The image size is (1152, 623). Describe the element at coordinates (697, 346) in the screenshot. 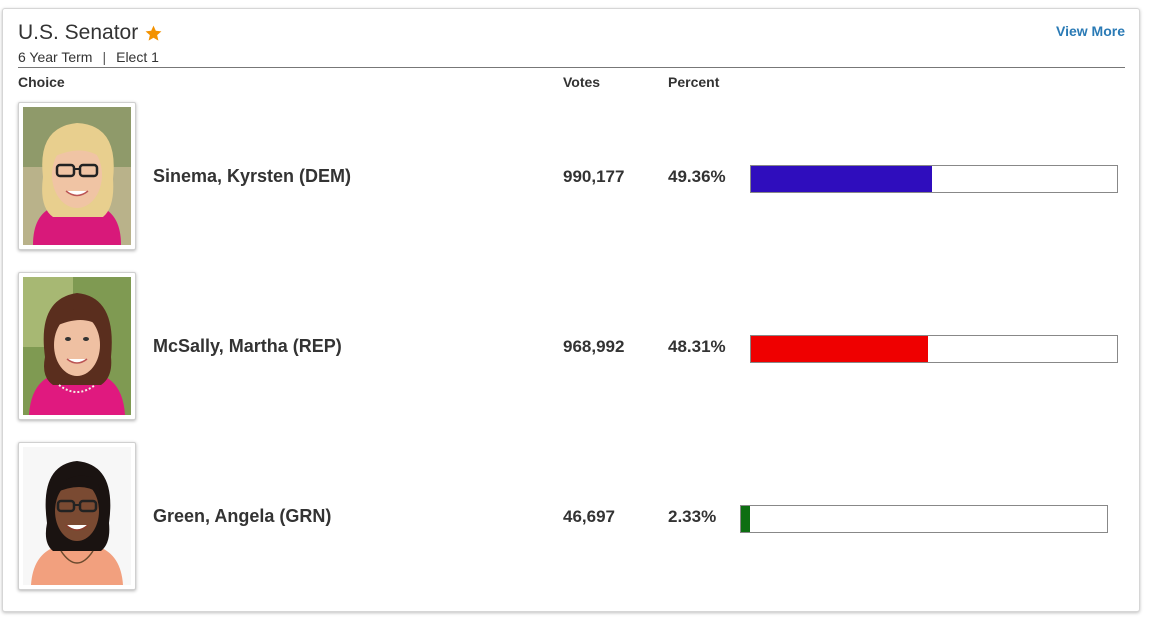

I see `candidate-percent: 48.31%` at that location.